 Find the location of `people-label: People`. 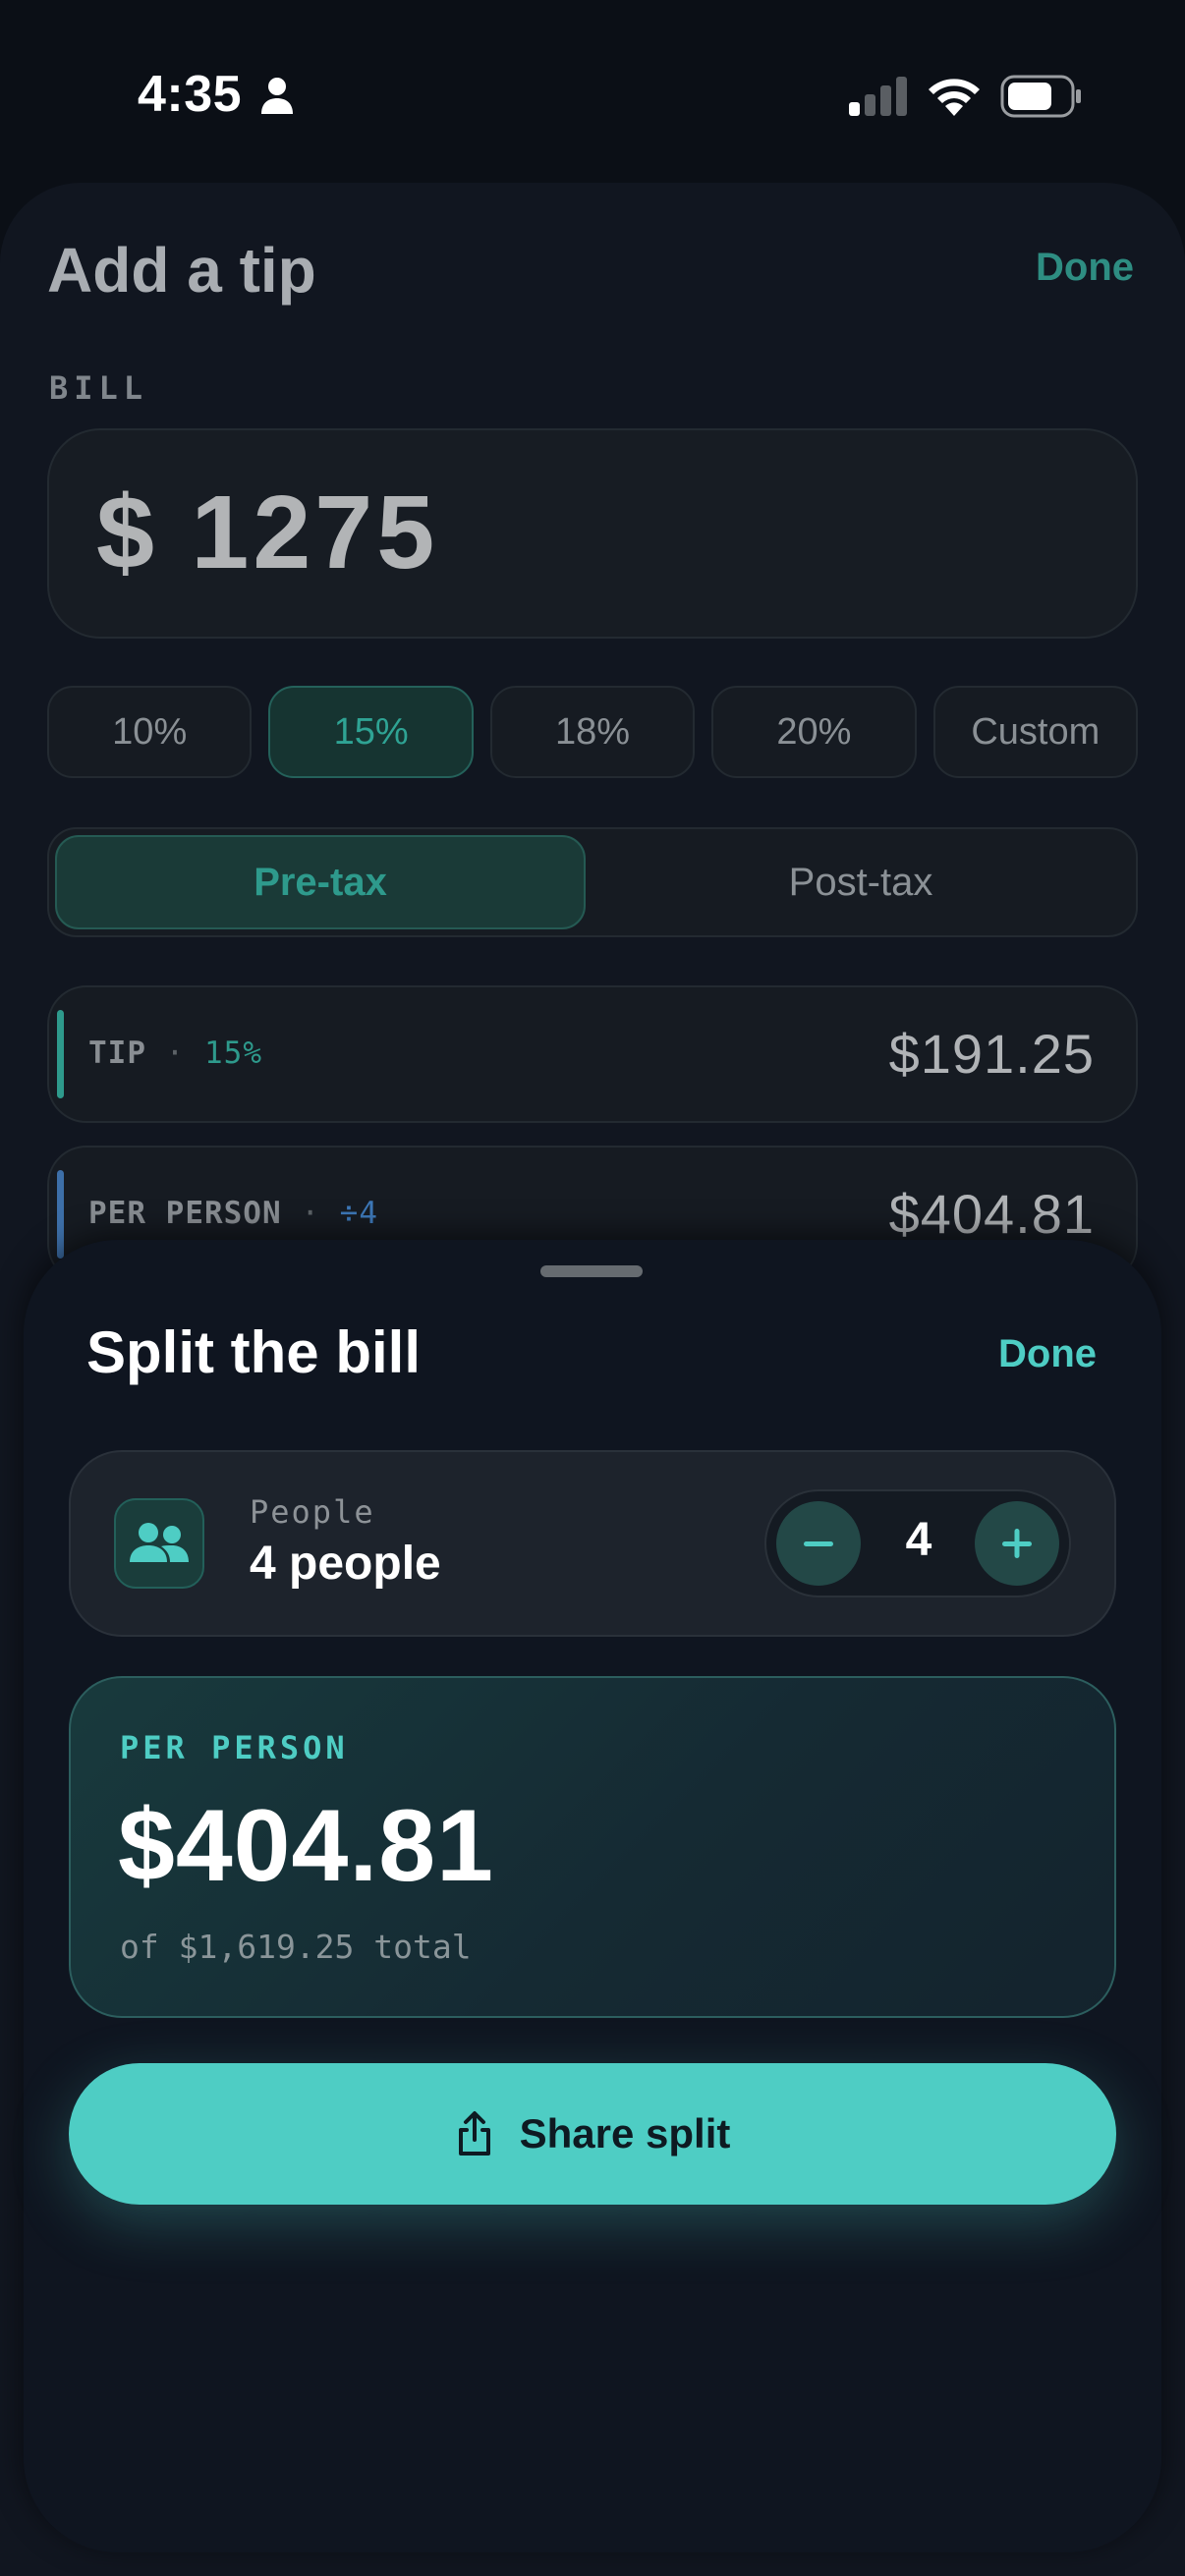

people-label: People is located at coordinates (313, 1512).